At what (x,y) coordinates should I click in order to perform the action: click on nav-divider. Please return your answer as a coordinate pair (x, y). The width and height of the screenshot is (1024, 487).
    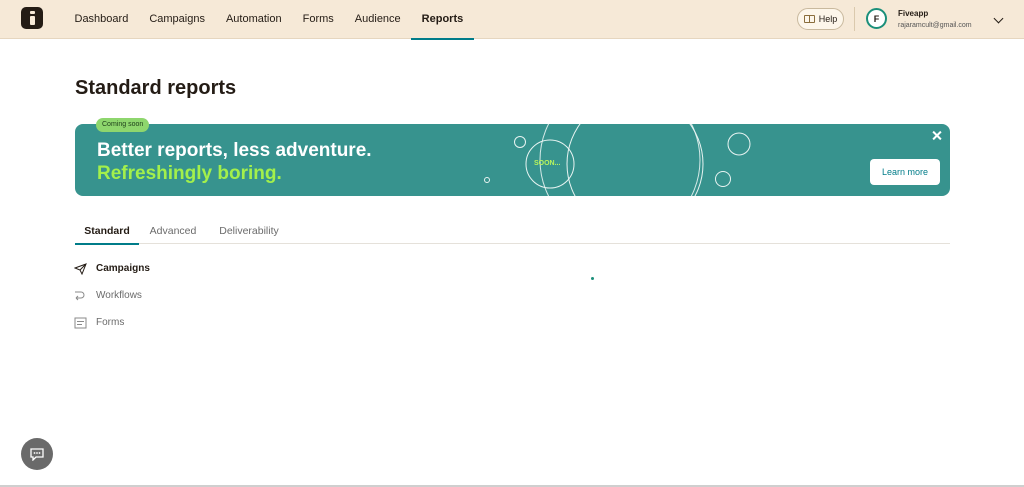
    Looking at the image, I should click on (854, 19).